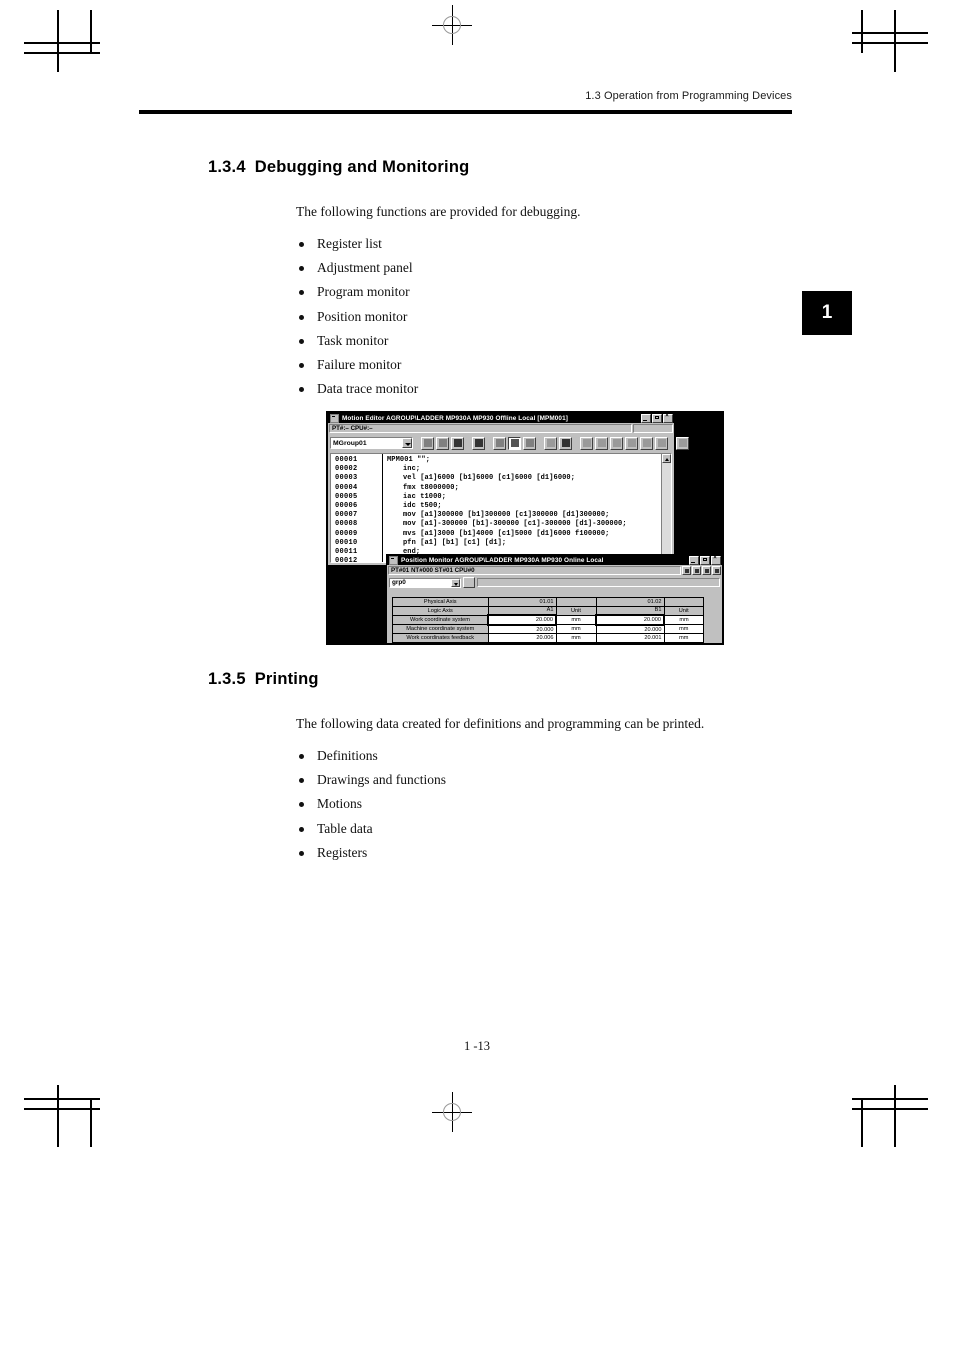  What do you see at coordinates (338, 167) in the screenshot?
I see `section-heading-134: 1.3.4 Debugging and Monitoring` at bounding box center [338, 167].